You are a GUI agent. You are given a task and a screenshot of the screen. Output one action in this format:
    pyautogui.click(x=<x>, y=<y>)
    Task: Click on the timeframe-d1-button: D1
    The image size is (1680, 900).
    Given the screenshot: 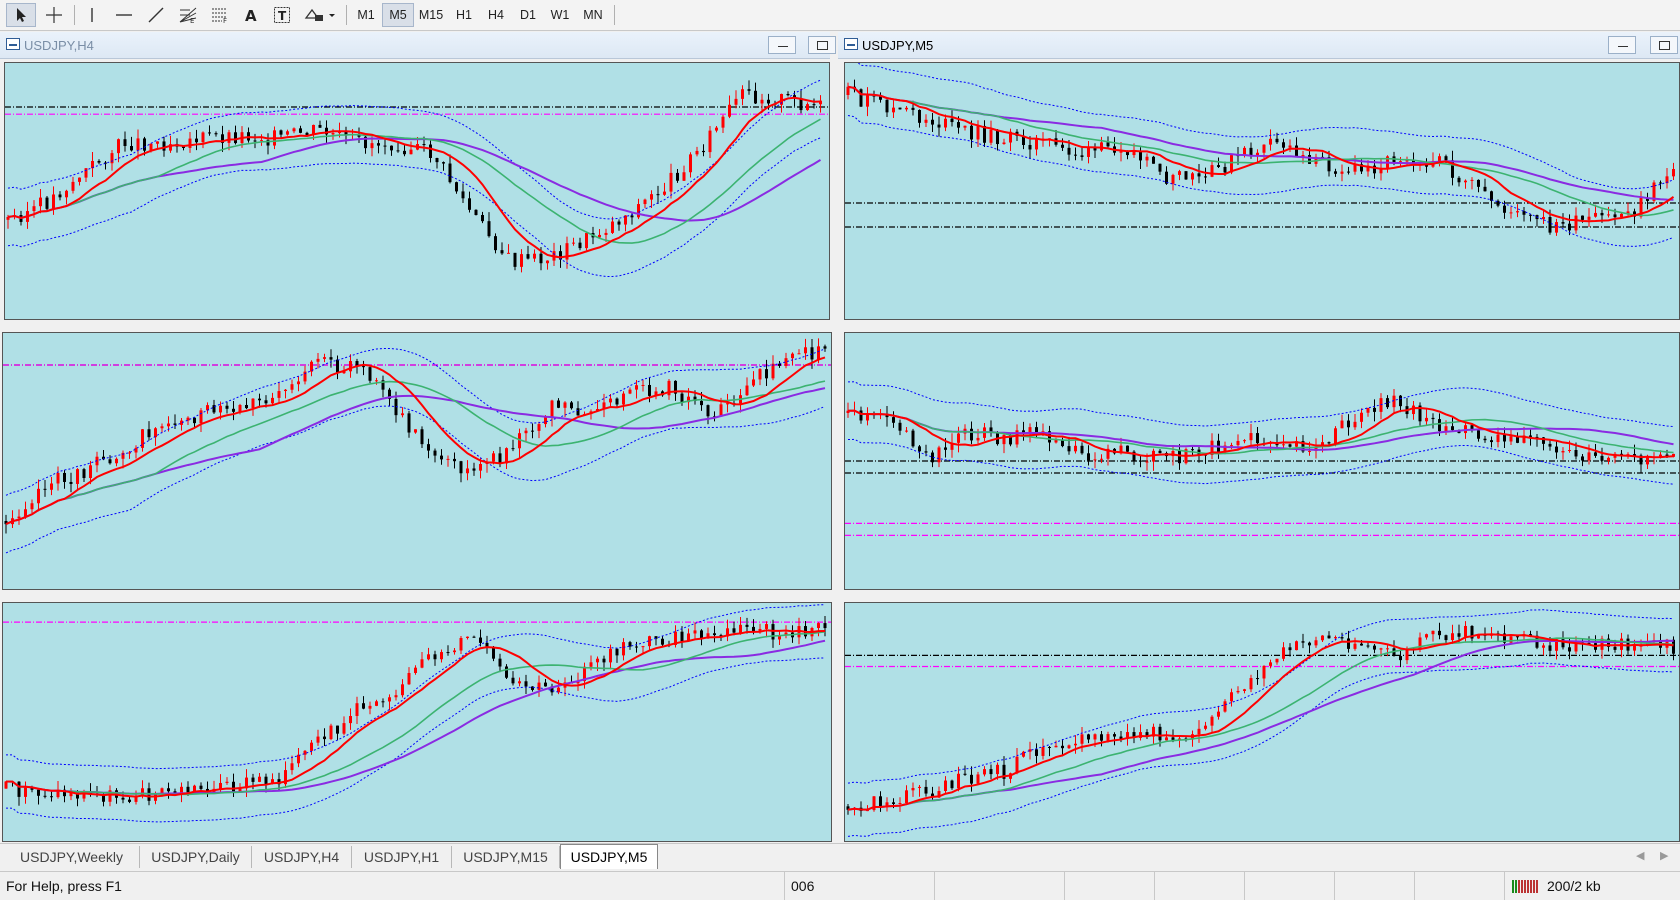 What is the action you would take?
    pyautogui.click(x=528, y=15)
    